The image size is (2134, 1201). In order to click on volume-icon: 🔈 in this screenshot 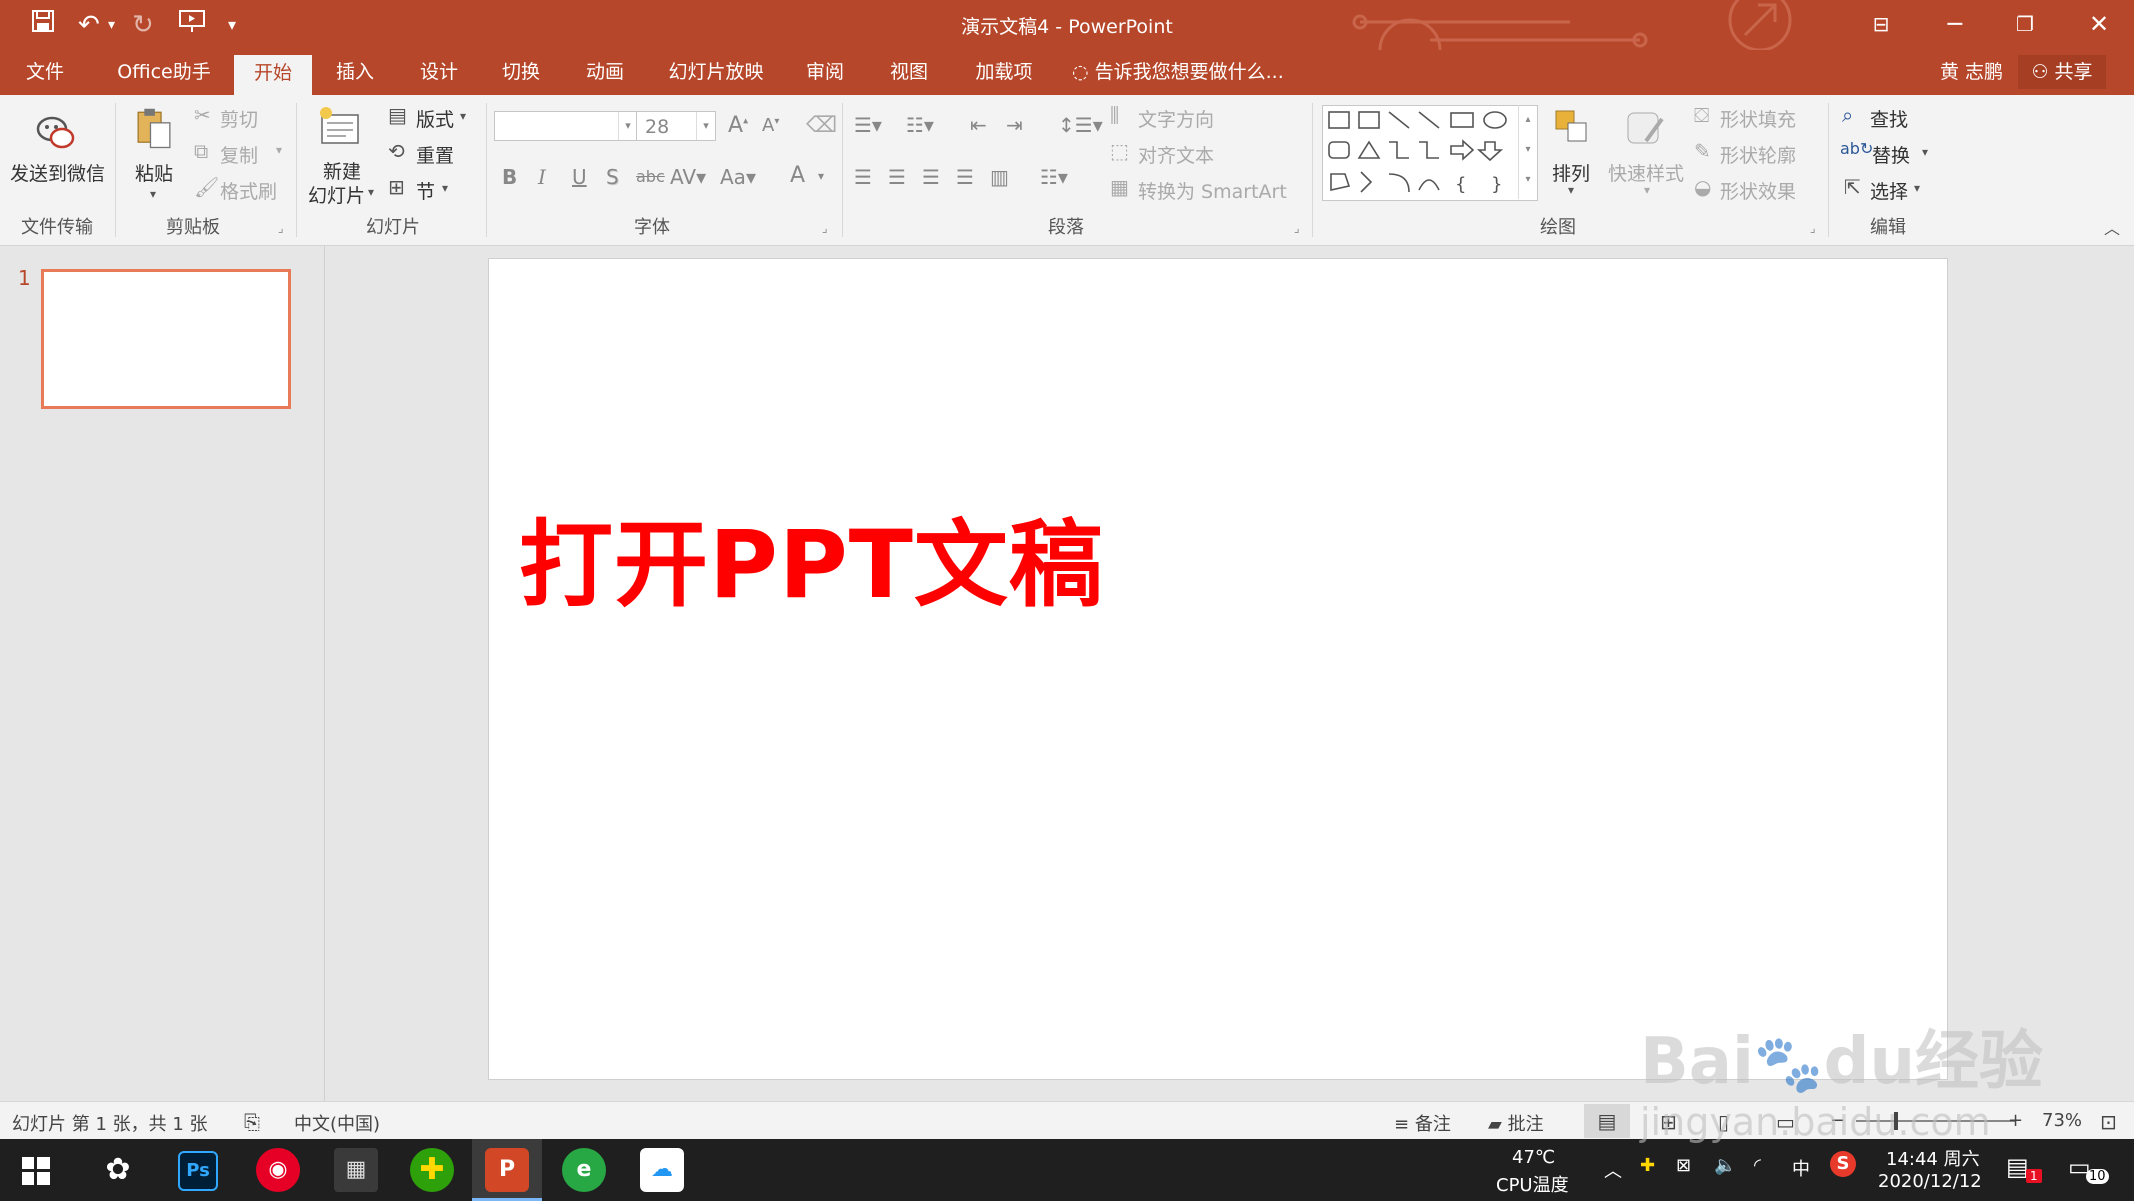, I will do `click(1725, 1165)`.